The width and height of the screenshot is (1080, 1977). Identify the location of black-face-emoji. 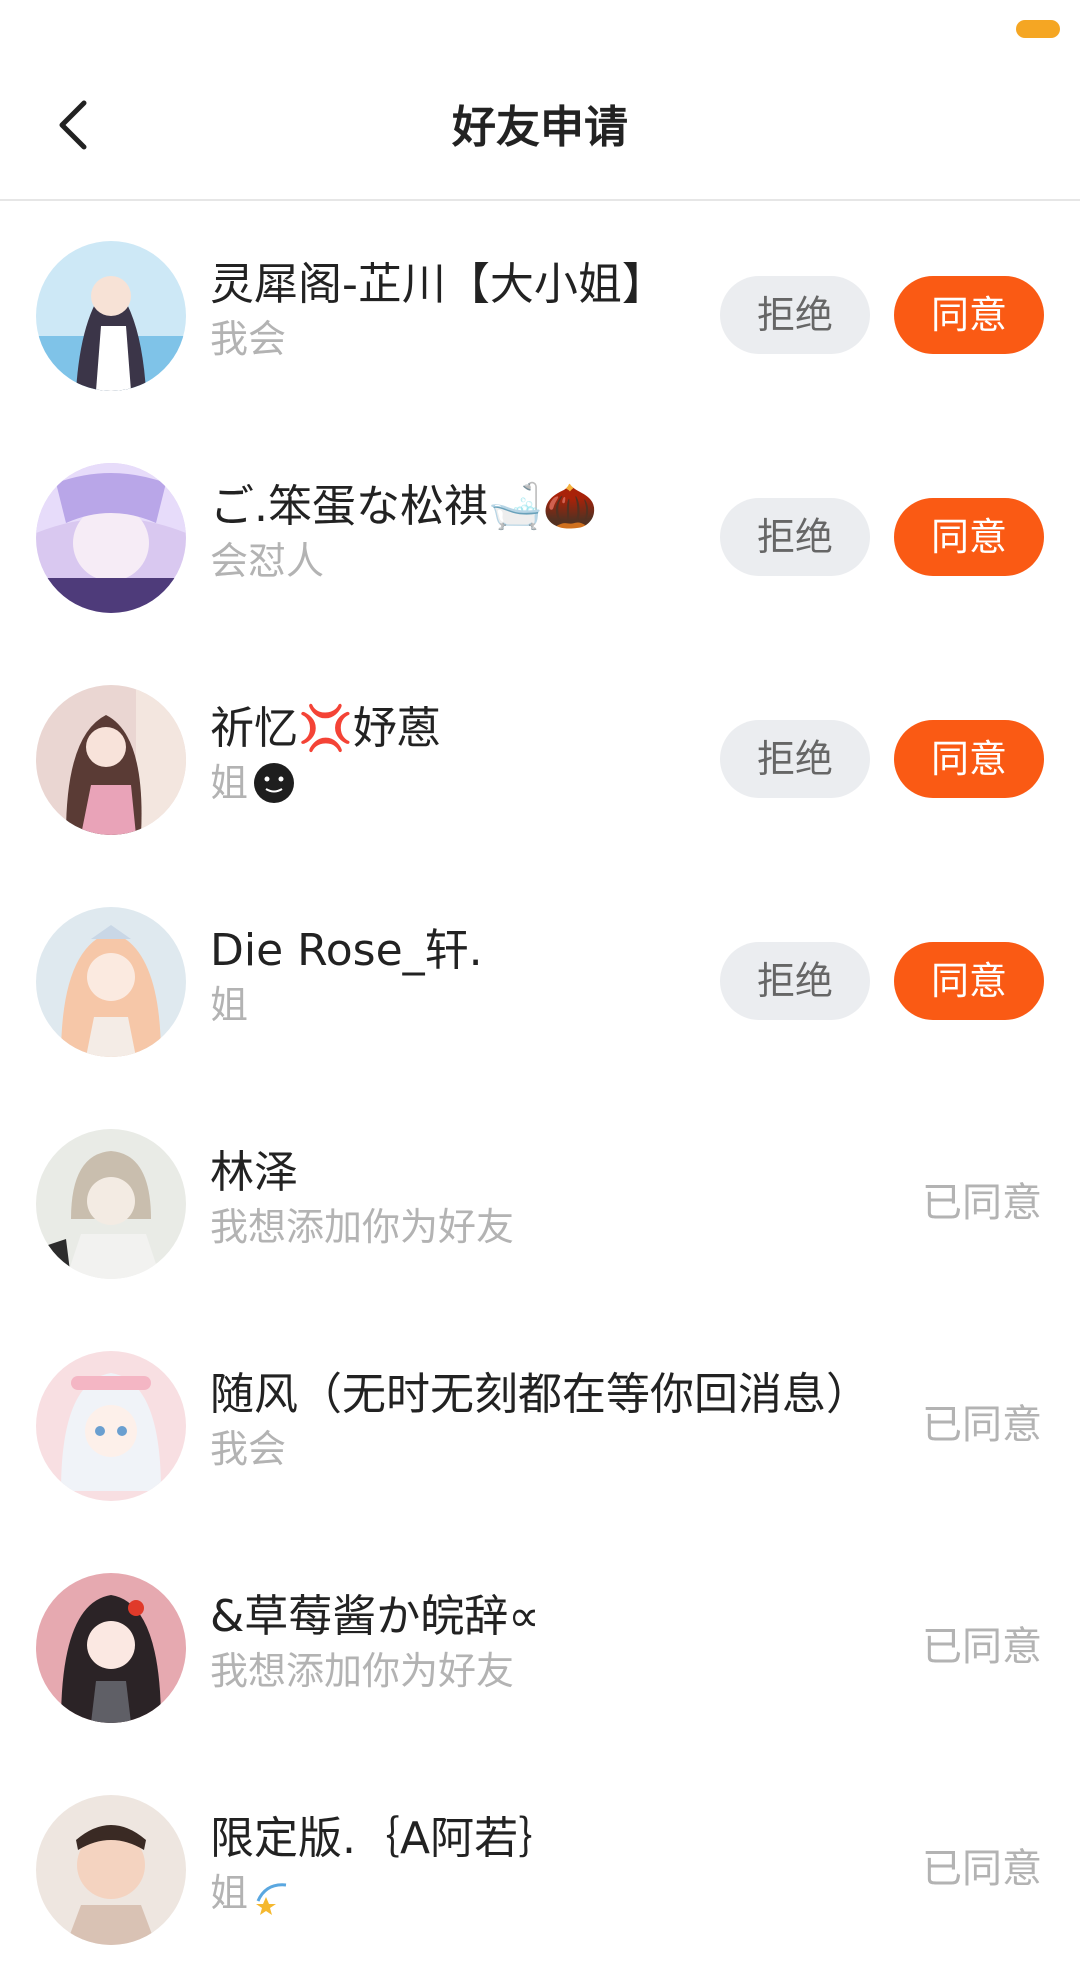
(274, 783).